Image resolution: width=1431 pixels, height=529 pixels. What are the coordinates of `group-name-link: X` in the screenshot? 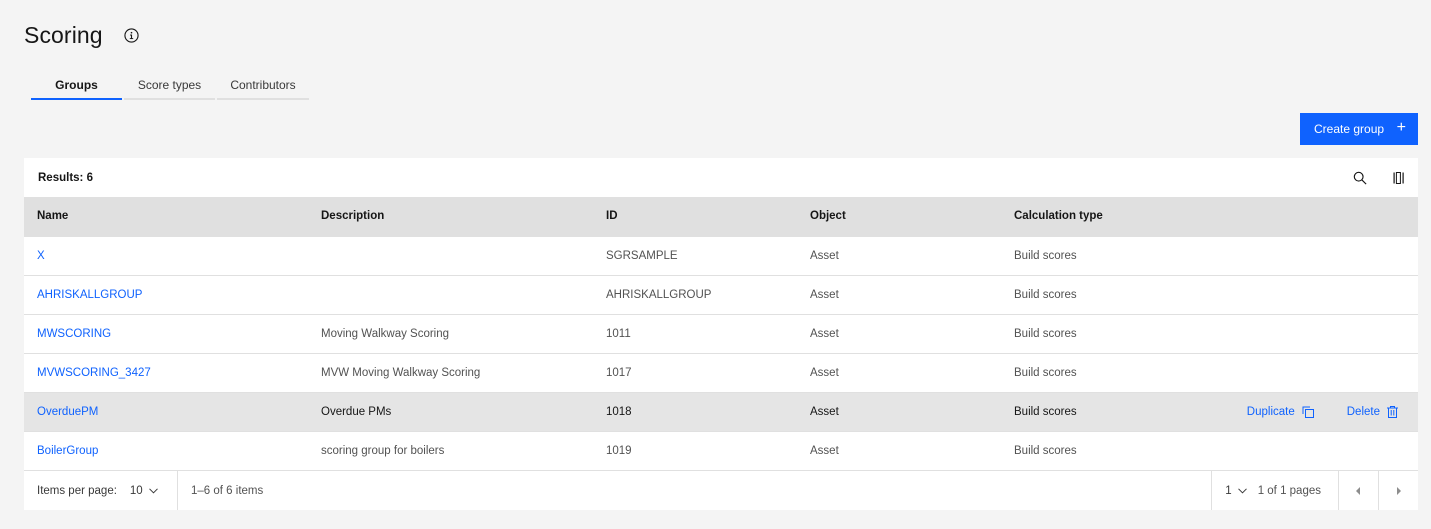 It's located at (41, 256).